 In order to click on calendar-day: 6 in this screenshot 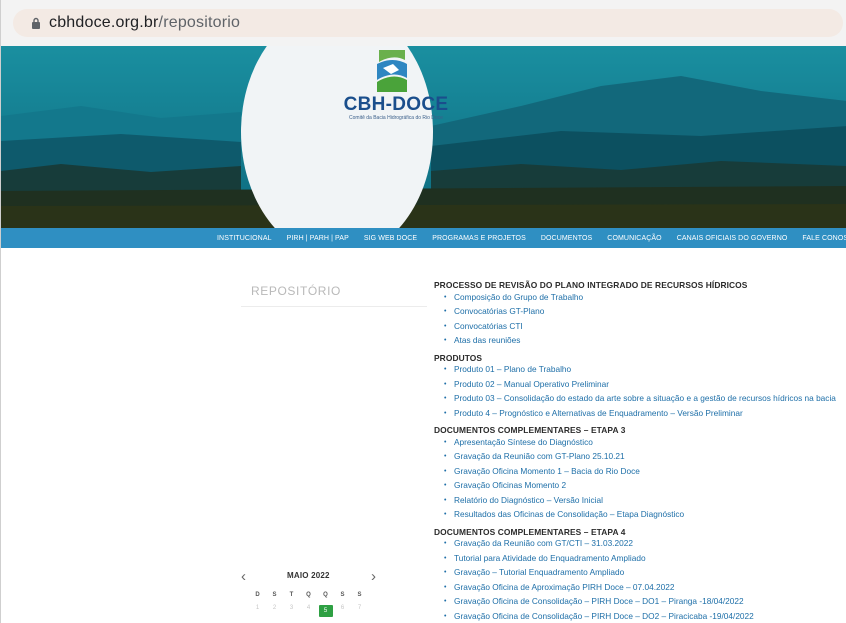, I will do `click(342, 611)`.